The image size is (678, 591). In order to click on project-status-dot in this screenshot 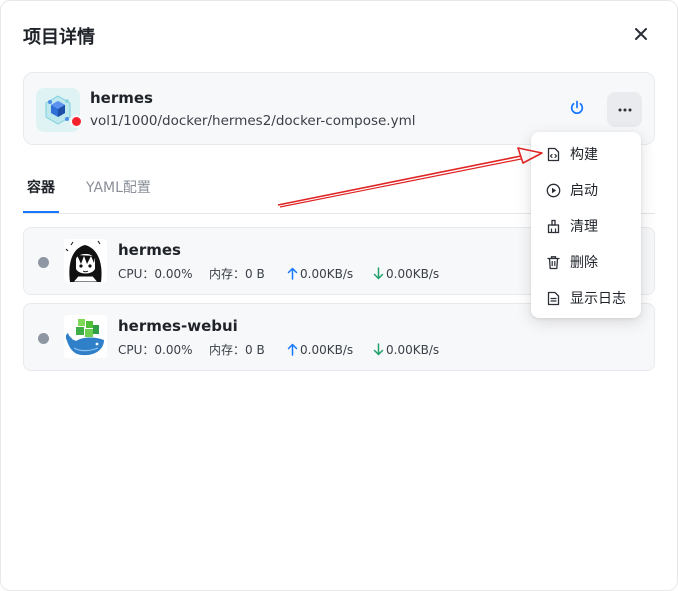, I will do `click(76, 121)`.